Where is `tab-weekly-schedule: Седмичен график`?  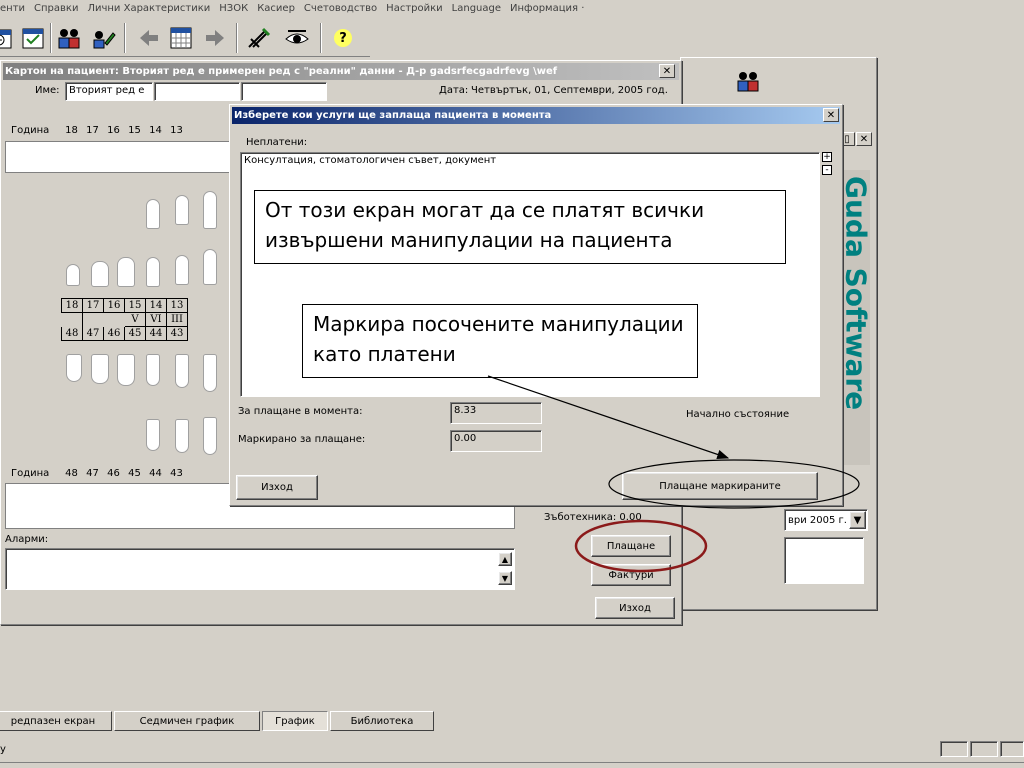 tab-weekly-schedule: Седмичен график is located at coordinates (187, 721).